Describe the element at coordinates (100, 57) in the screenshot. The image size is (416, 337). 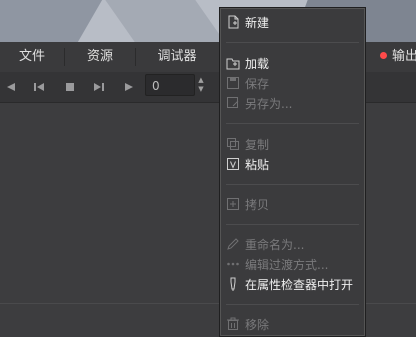
I see `menu-resource: 资源` at that location.